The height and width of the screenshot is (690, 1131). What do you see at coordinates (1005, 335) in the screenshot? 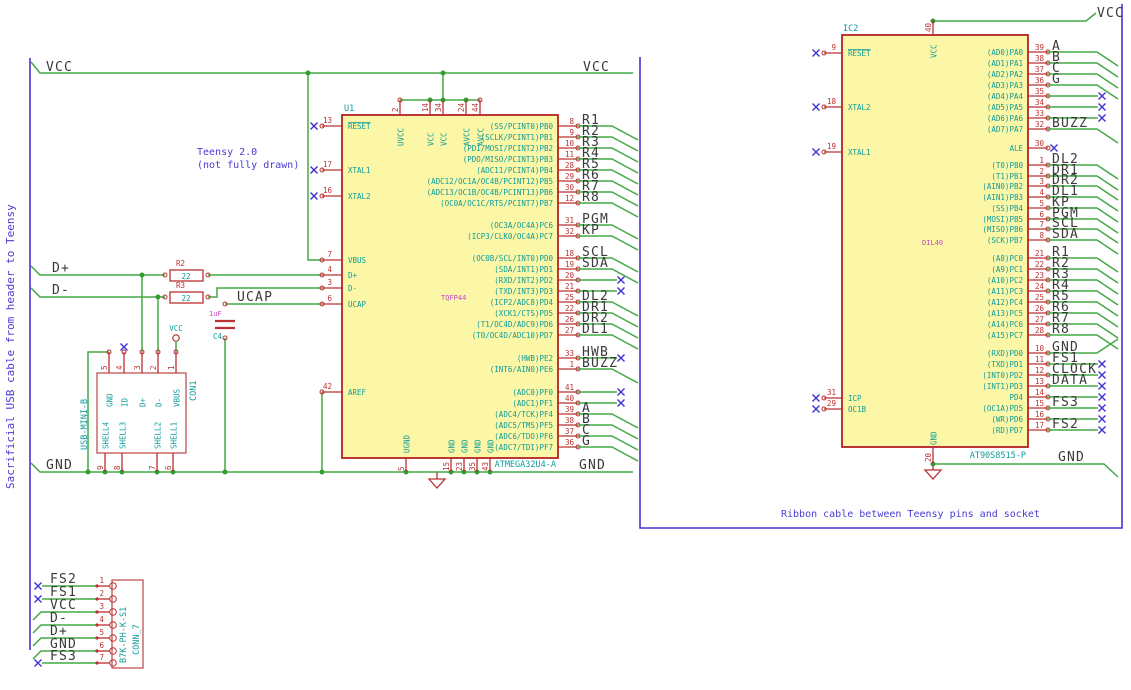
I see `pin-name: (A15)PC7` at bounding box center [1005, 335].